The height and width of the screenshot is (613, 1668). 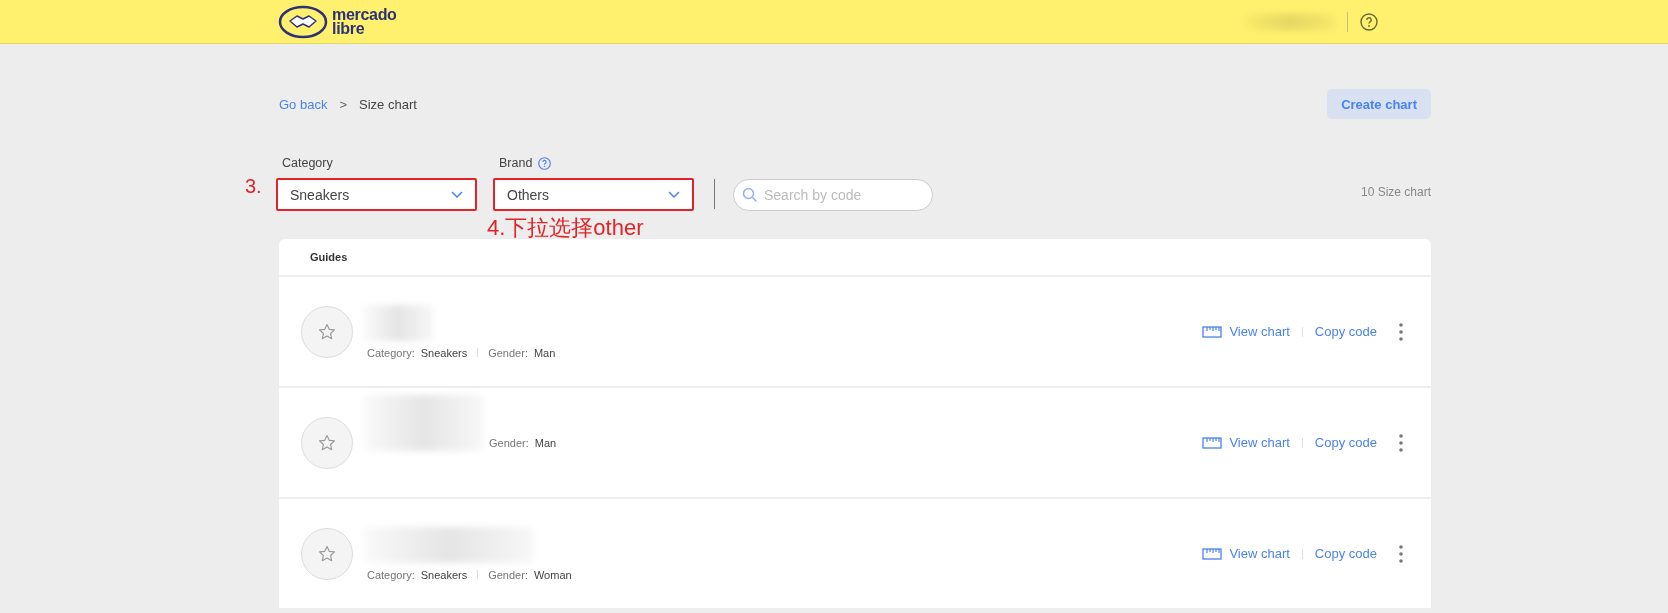 I want to click on create-chart-button: Create chart, so click(x=1379, y=104).